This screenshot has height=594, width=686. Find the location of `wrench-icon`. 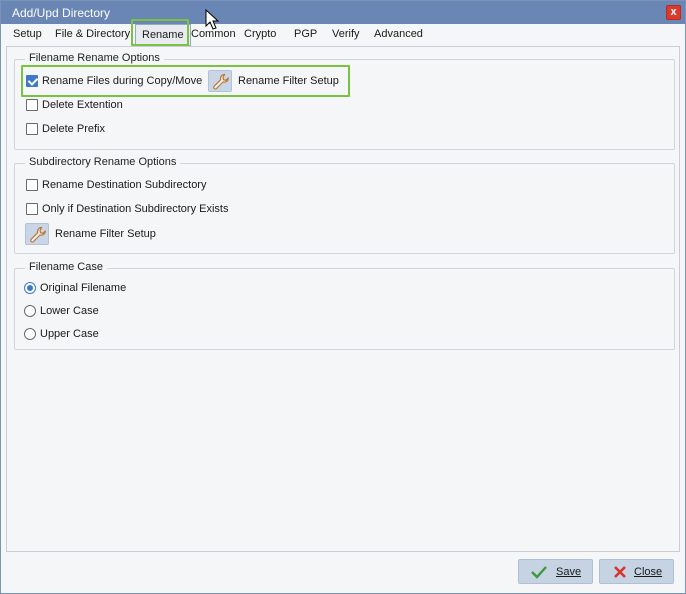

wrench-icon is located at coordinates (38, 234).